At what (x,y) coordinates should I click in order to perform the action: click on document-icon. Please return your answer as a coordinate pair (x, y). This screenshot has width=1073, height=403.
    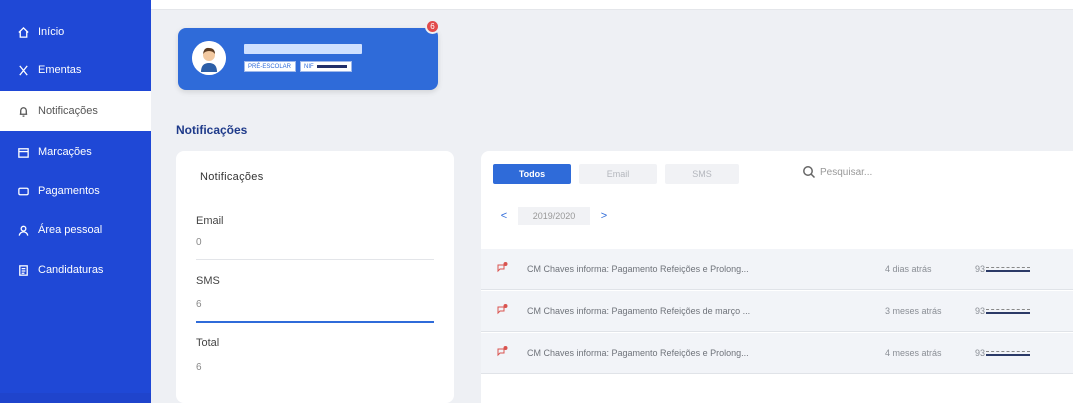
    Looking at the image, I should click on (23, 270).